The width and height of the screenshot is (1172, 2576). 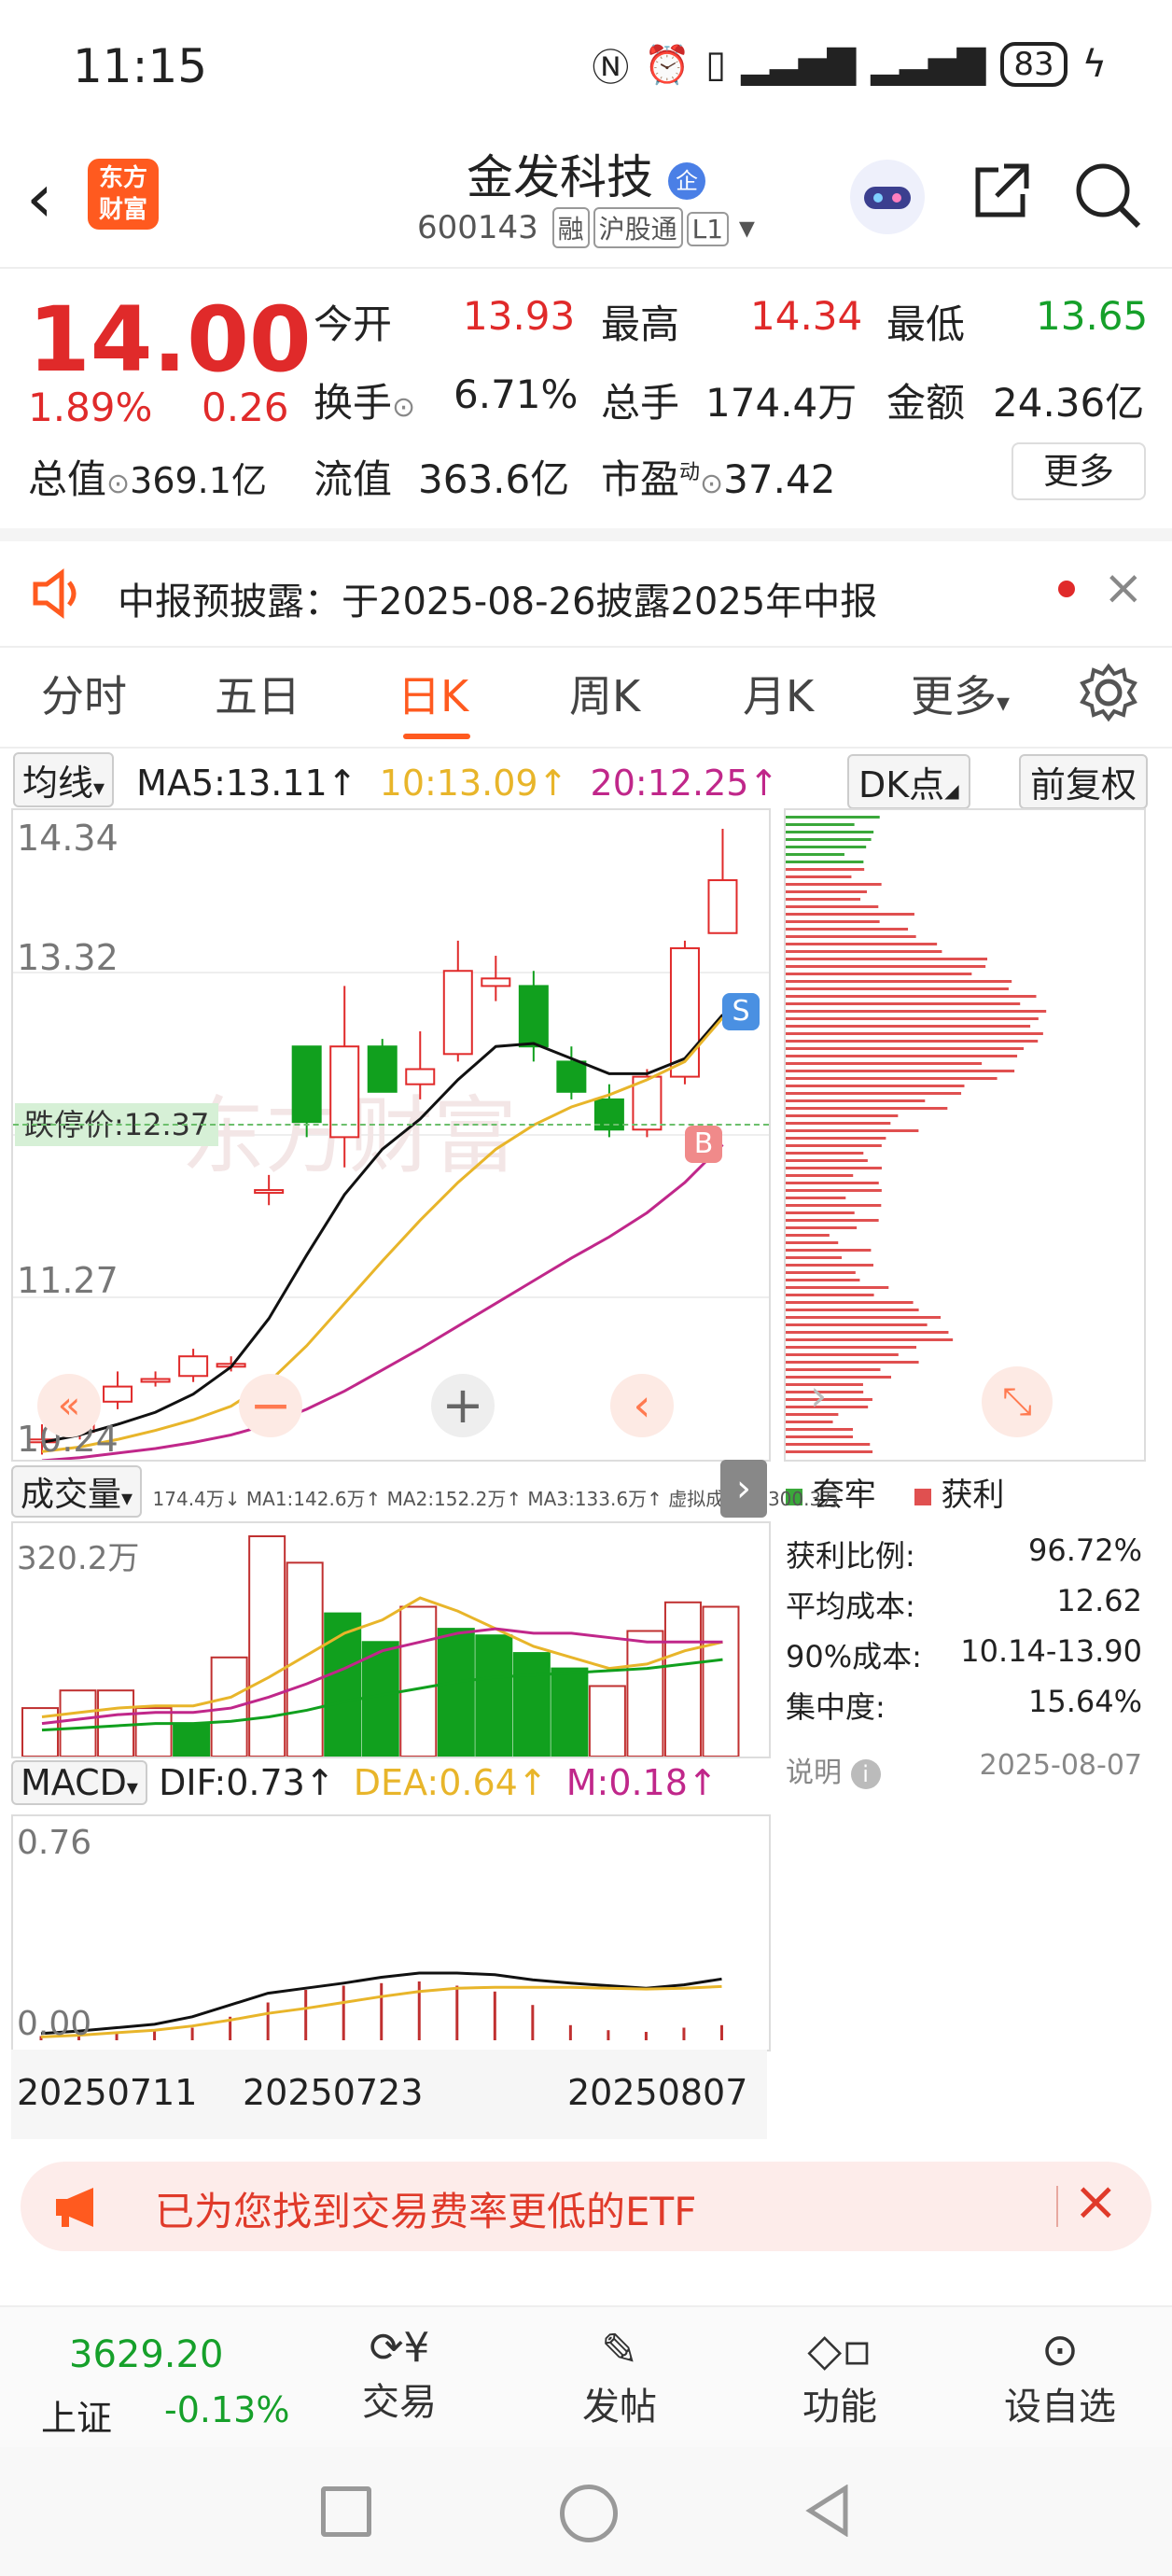 I want to click on post-button: ✎ 发帖, so click(x=619, y=2368).